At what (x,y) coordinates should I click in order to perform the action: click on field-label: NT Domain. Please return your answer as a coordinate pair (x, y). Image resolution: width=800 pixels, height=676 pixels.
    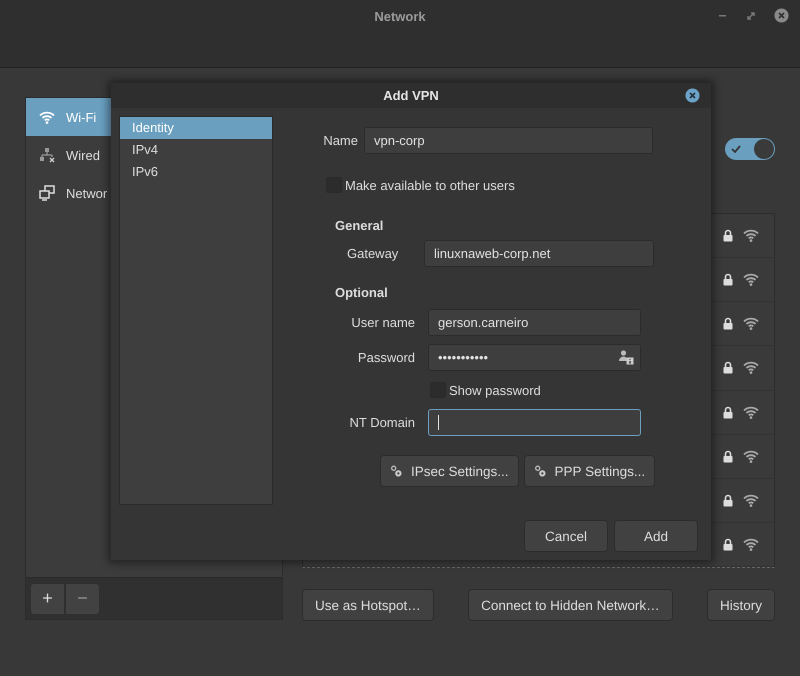
    Looking at the image, I should click on (381, 422).